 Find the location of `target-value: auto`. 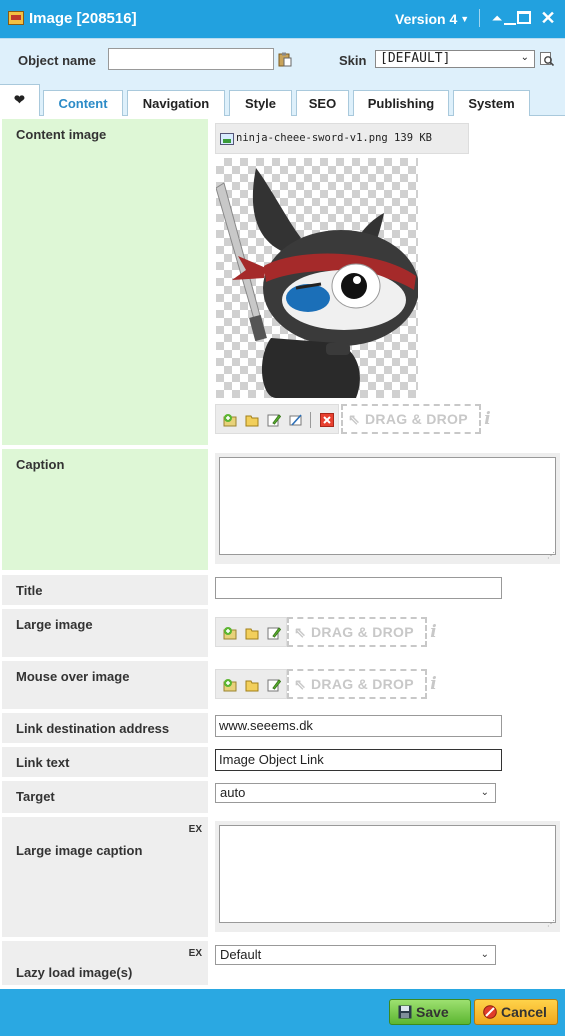

target-value: auto is located at coordinates (233, 792).